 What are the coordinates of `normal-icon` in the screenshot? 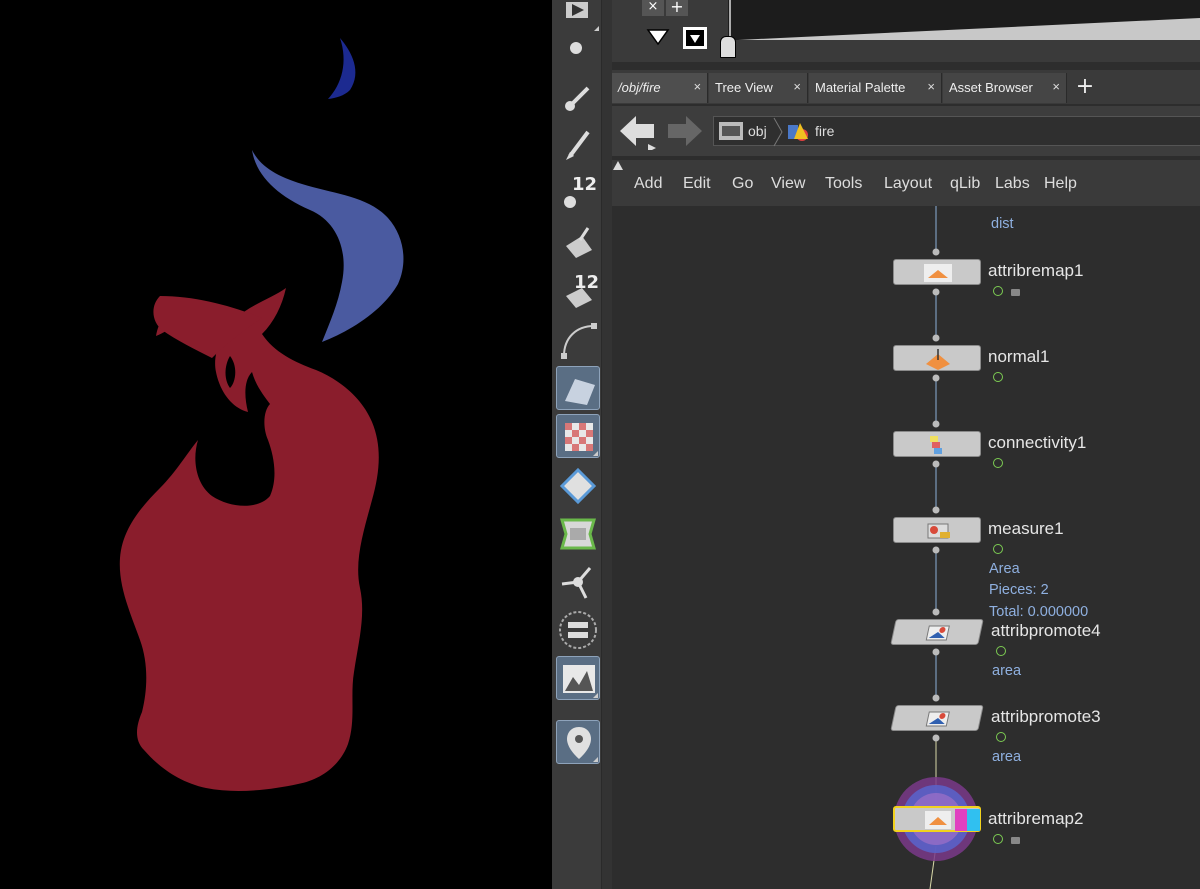 It's located at (938, 359).